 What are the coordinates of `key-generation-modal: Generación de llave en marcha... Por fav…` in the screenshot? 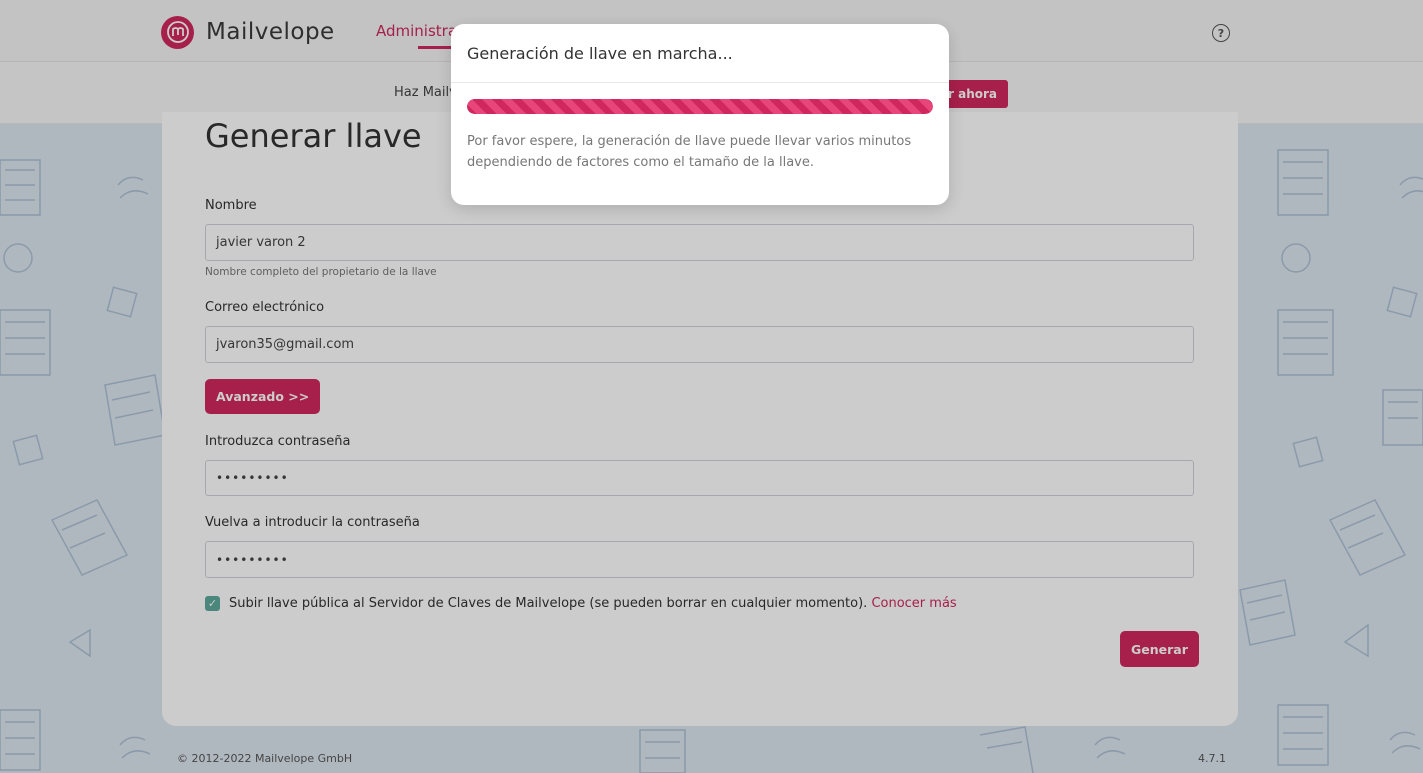 It's located at (700, 114).